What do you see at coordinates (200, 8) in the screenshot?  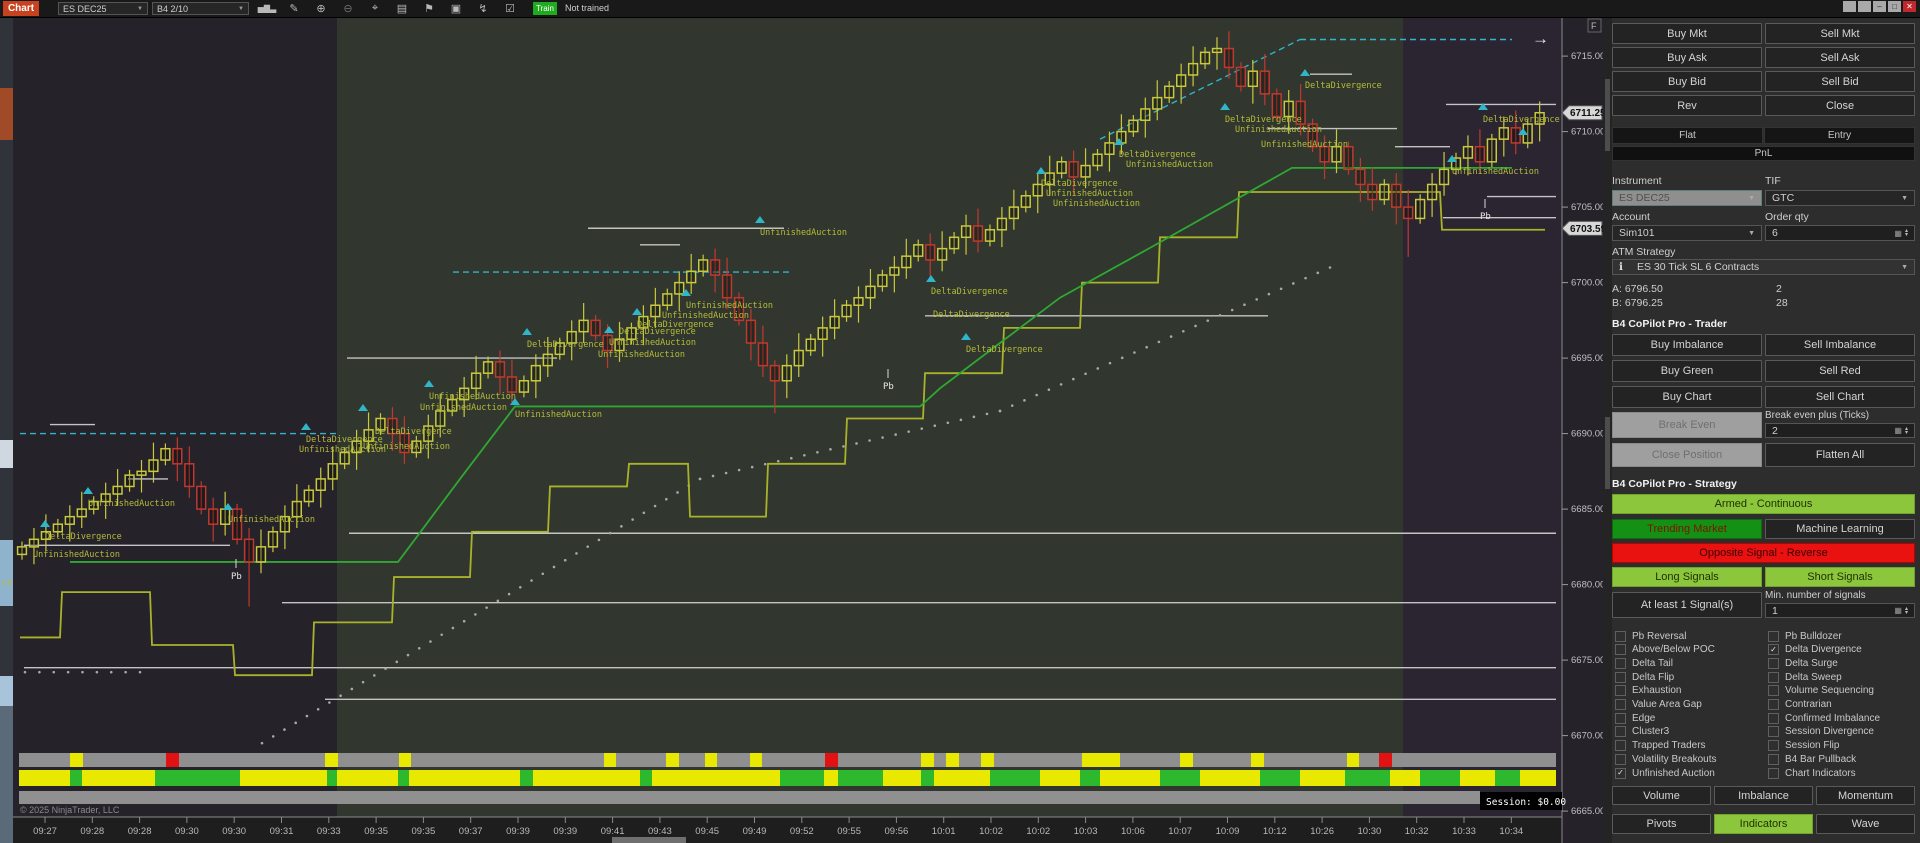 I see `study-selector: B4 2/10 ▼` at bounding box center [200, 8].